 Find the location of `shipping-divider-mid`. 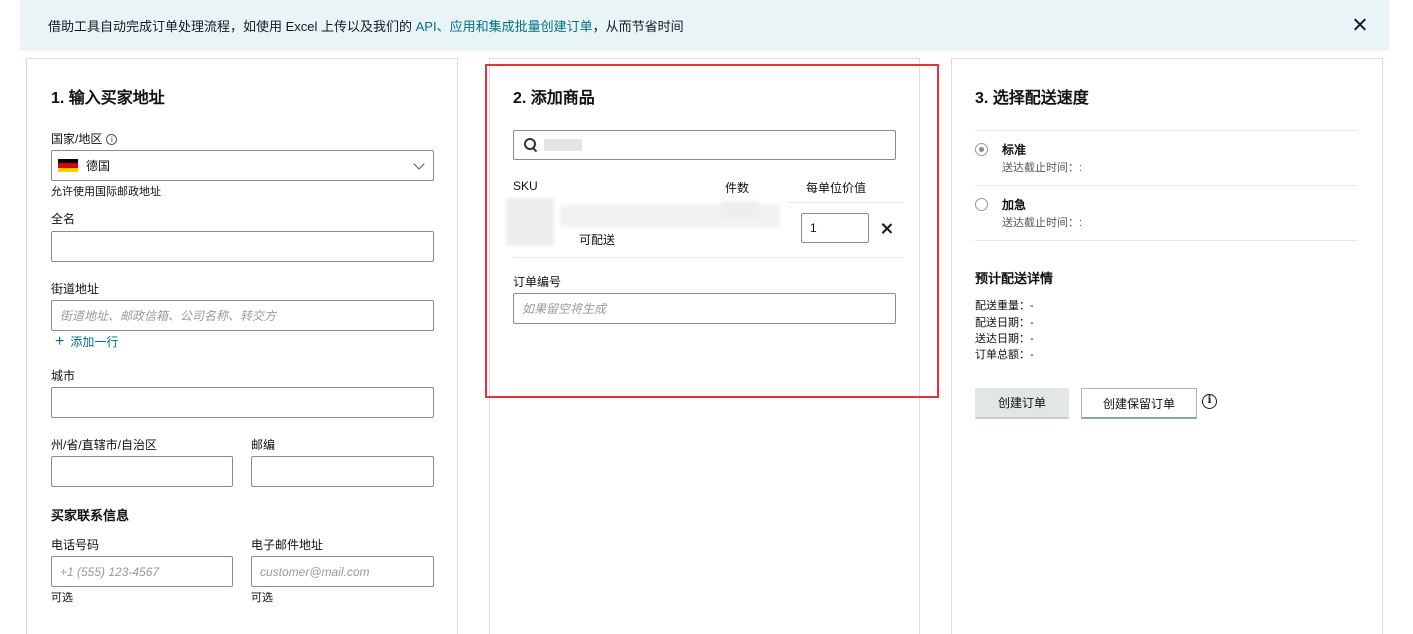

shipping-divider-mid is located at coordinates (1166, 185).